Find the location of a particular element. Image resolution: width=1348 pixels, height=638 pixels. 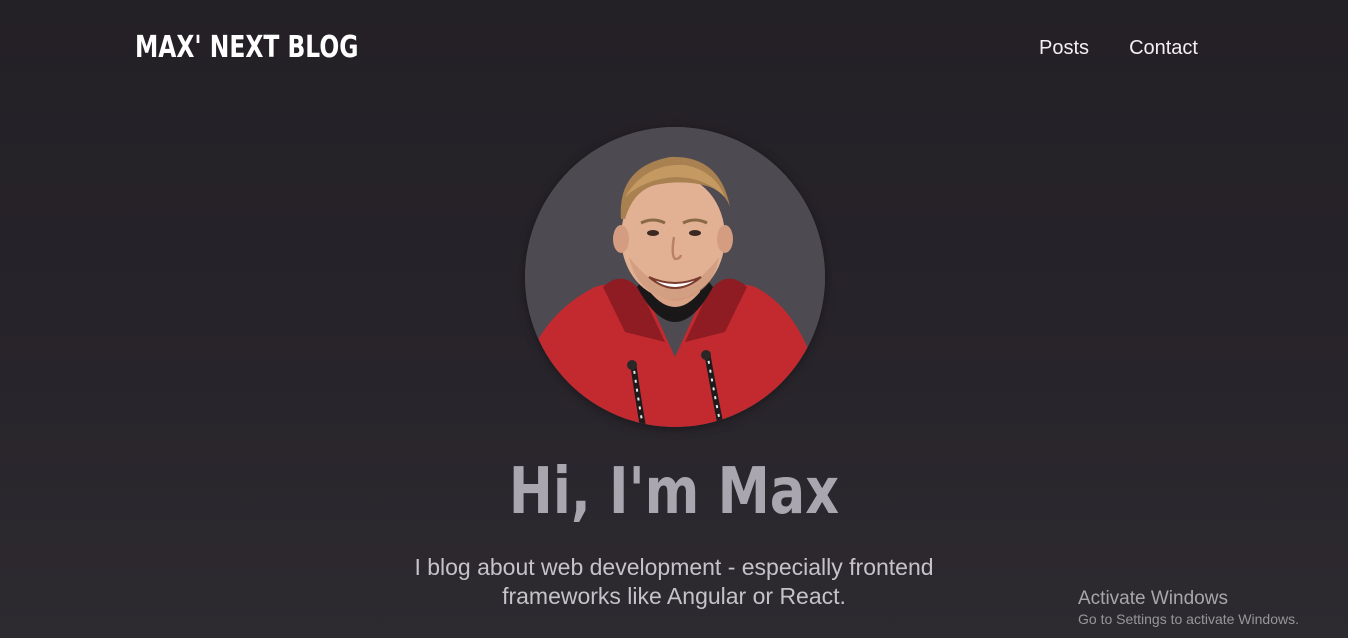

main-nav: Posts Contact is located at coordinates (1118, 48).